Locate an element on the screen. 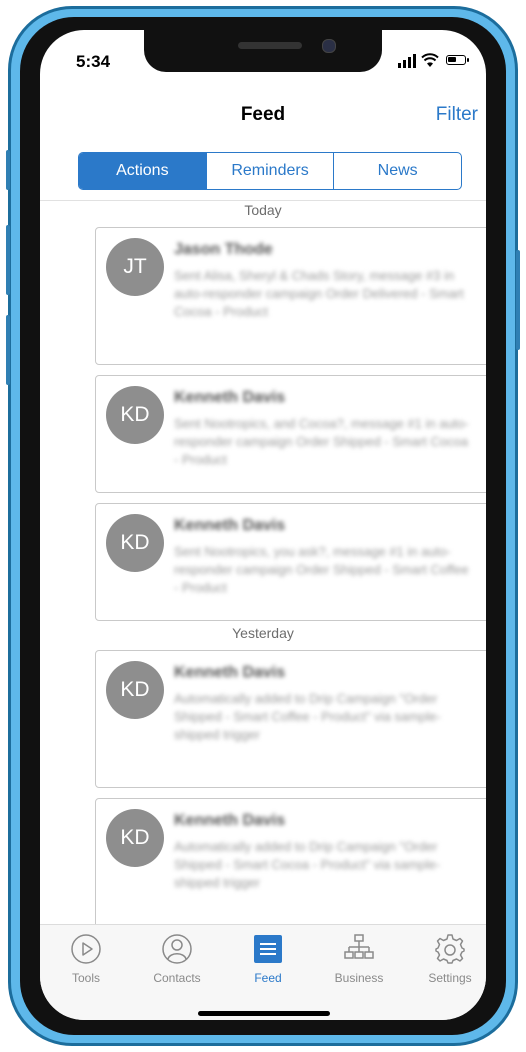 The height and width of the screenshot is (1052, 526). contact-name: Jason Thode is located at coordinates (223, 249).